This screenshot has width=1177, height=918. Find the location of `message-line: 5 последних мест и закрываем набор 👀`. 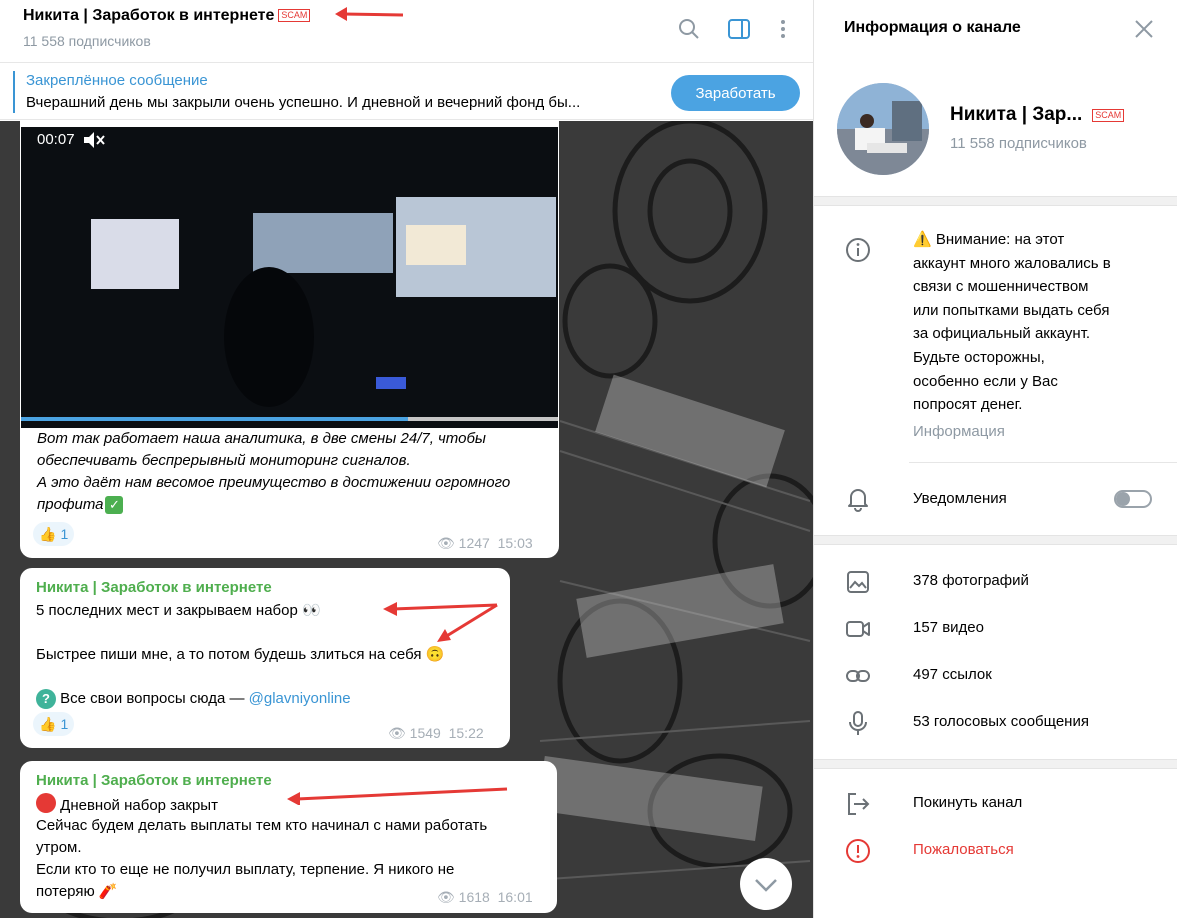

message-line: 5 последних мест и закрываем набор 👀 is located at coordinates (178, 611).